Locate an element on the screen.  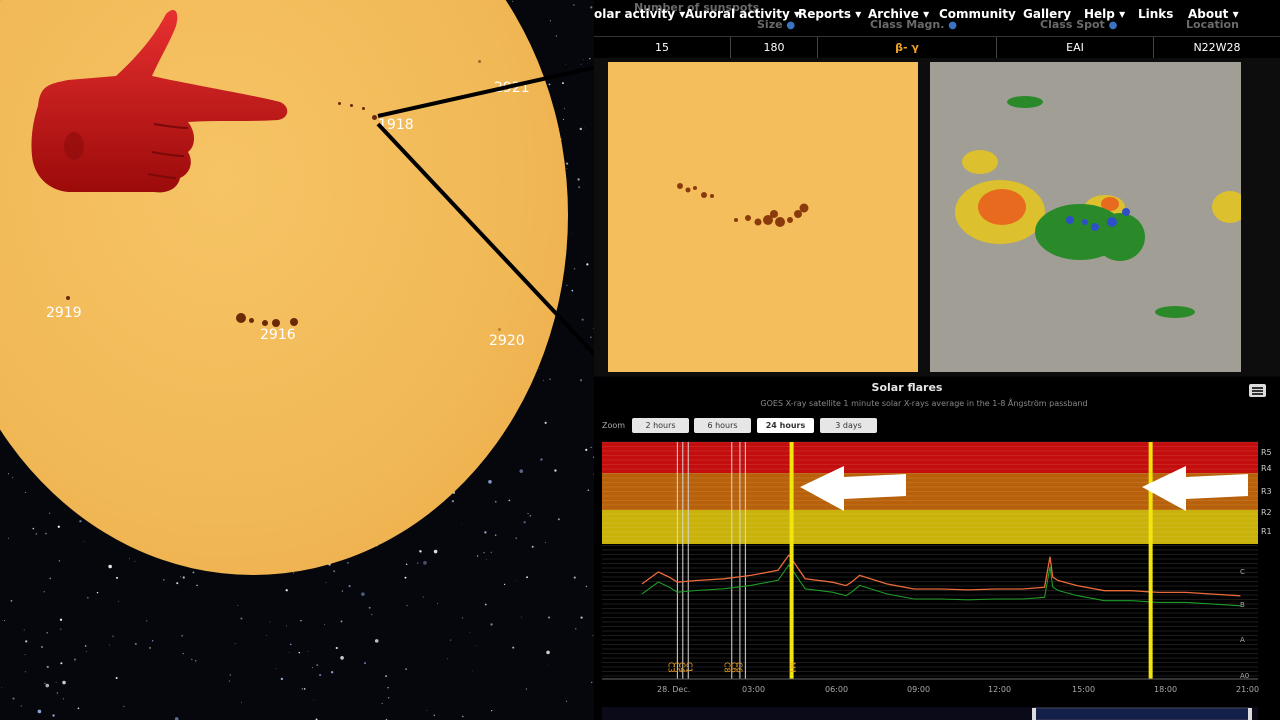
band-label: R4 is located at coordinates (1266, 468).